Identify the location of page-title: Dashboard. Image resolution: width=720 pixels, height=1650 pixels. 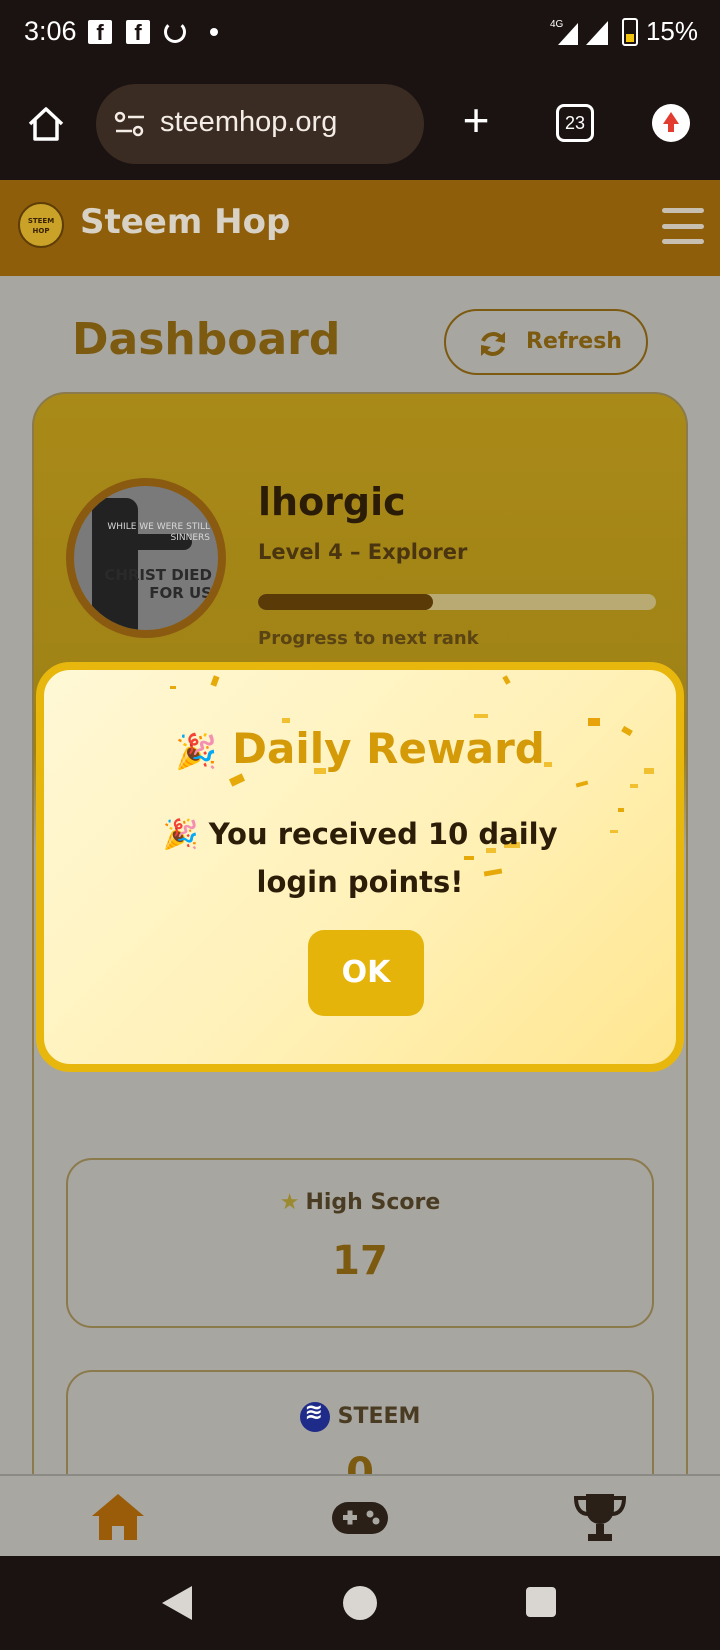
(206, 339).